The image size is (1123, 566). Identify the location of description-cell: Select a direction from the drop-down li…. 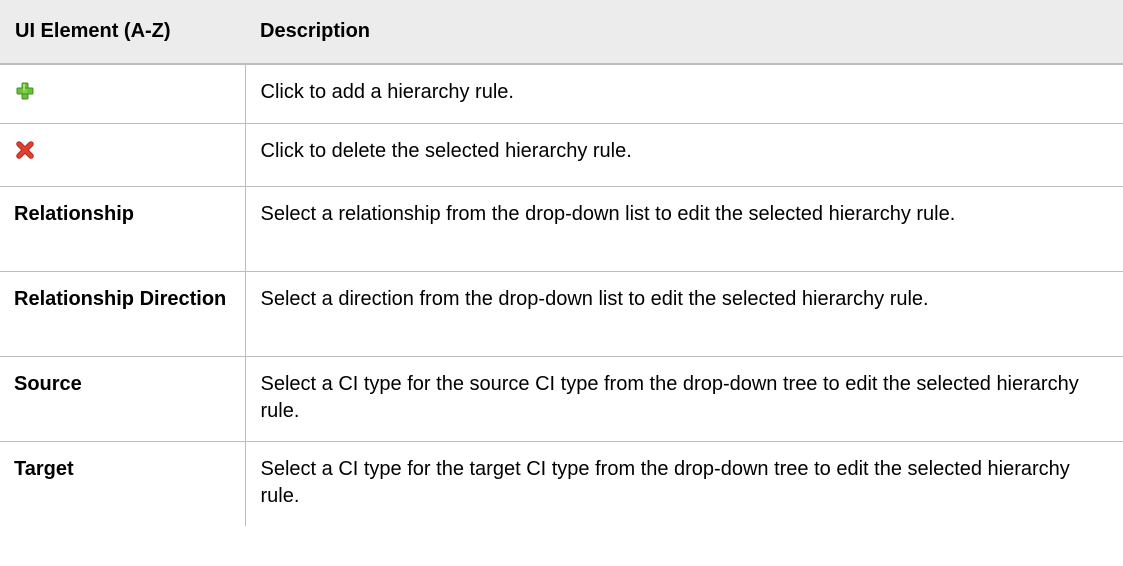
(684, 314).